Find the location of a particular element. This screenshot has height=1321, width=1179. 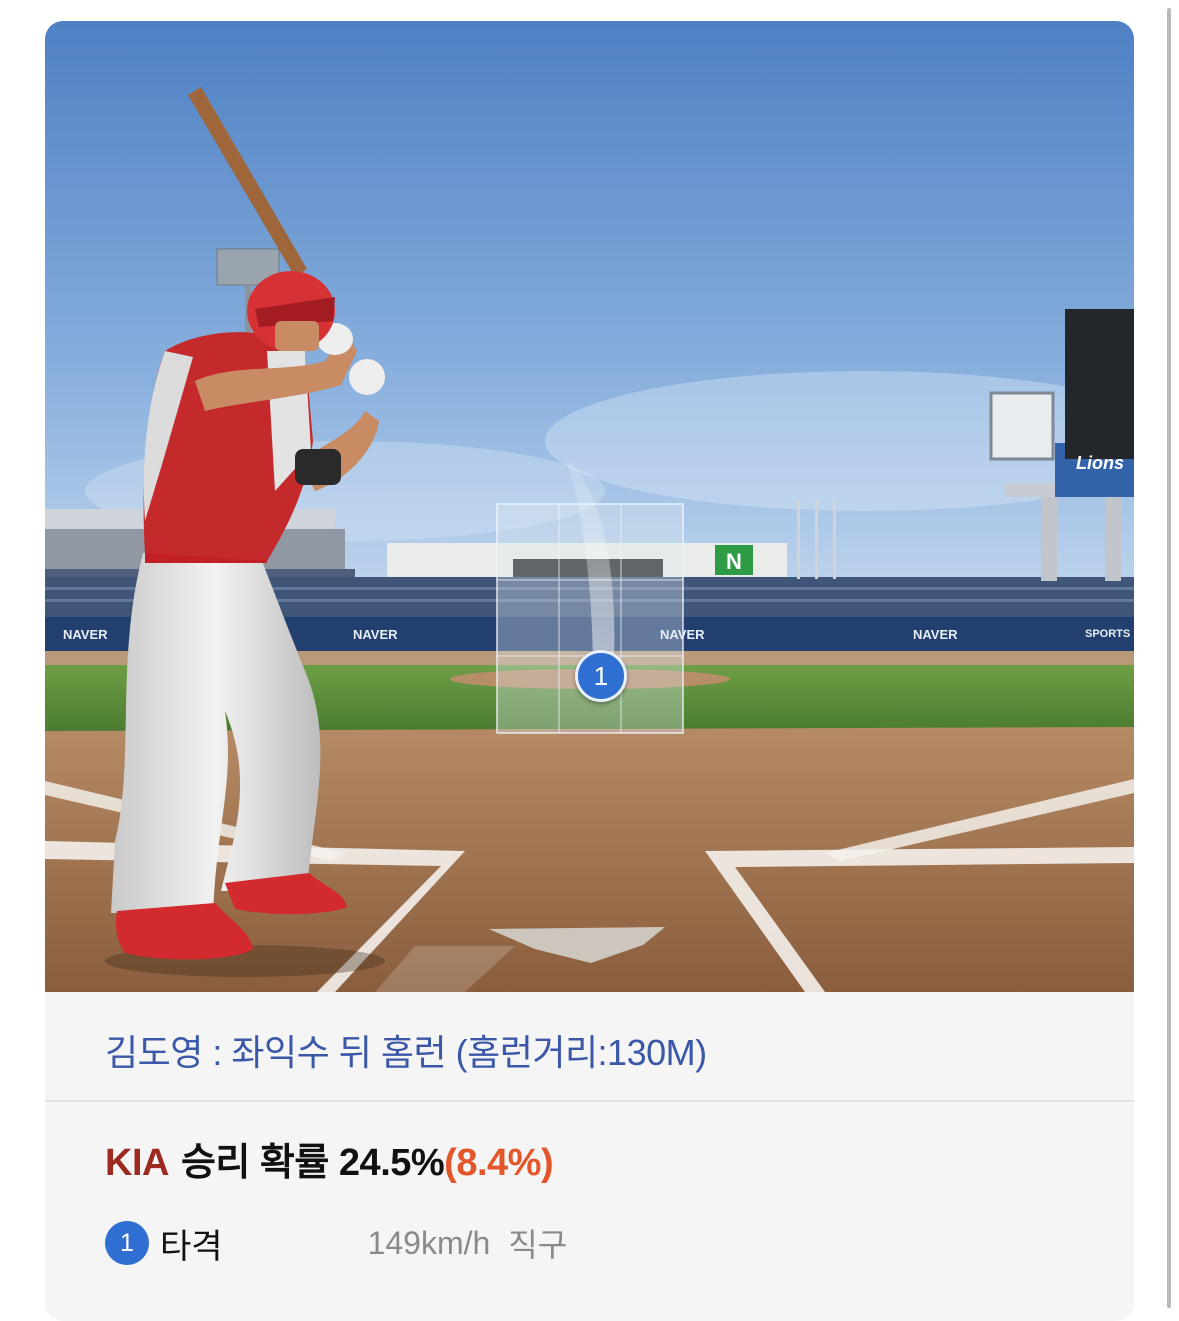

win-probability-value: 24.5% is located at coordinates (391, 1163).